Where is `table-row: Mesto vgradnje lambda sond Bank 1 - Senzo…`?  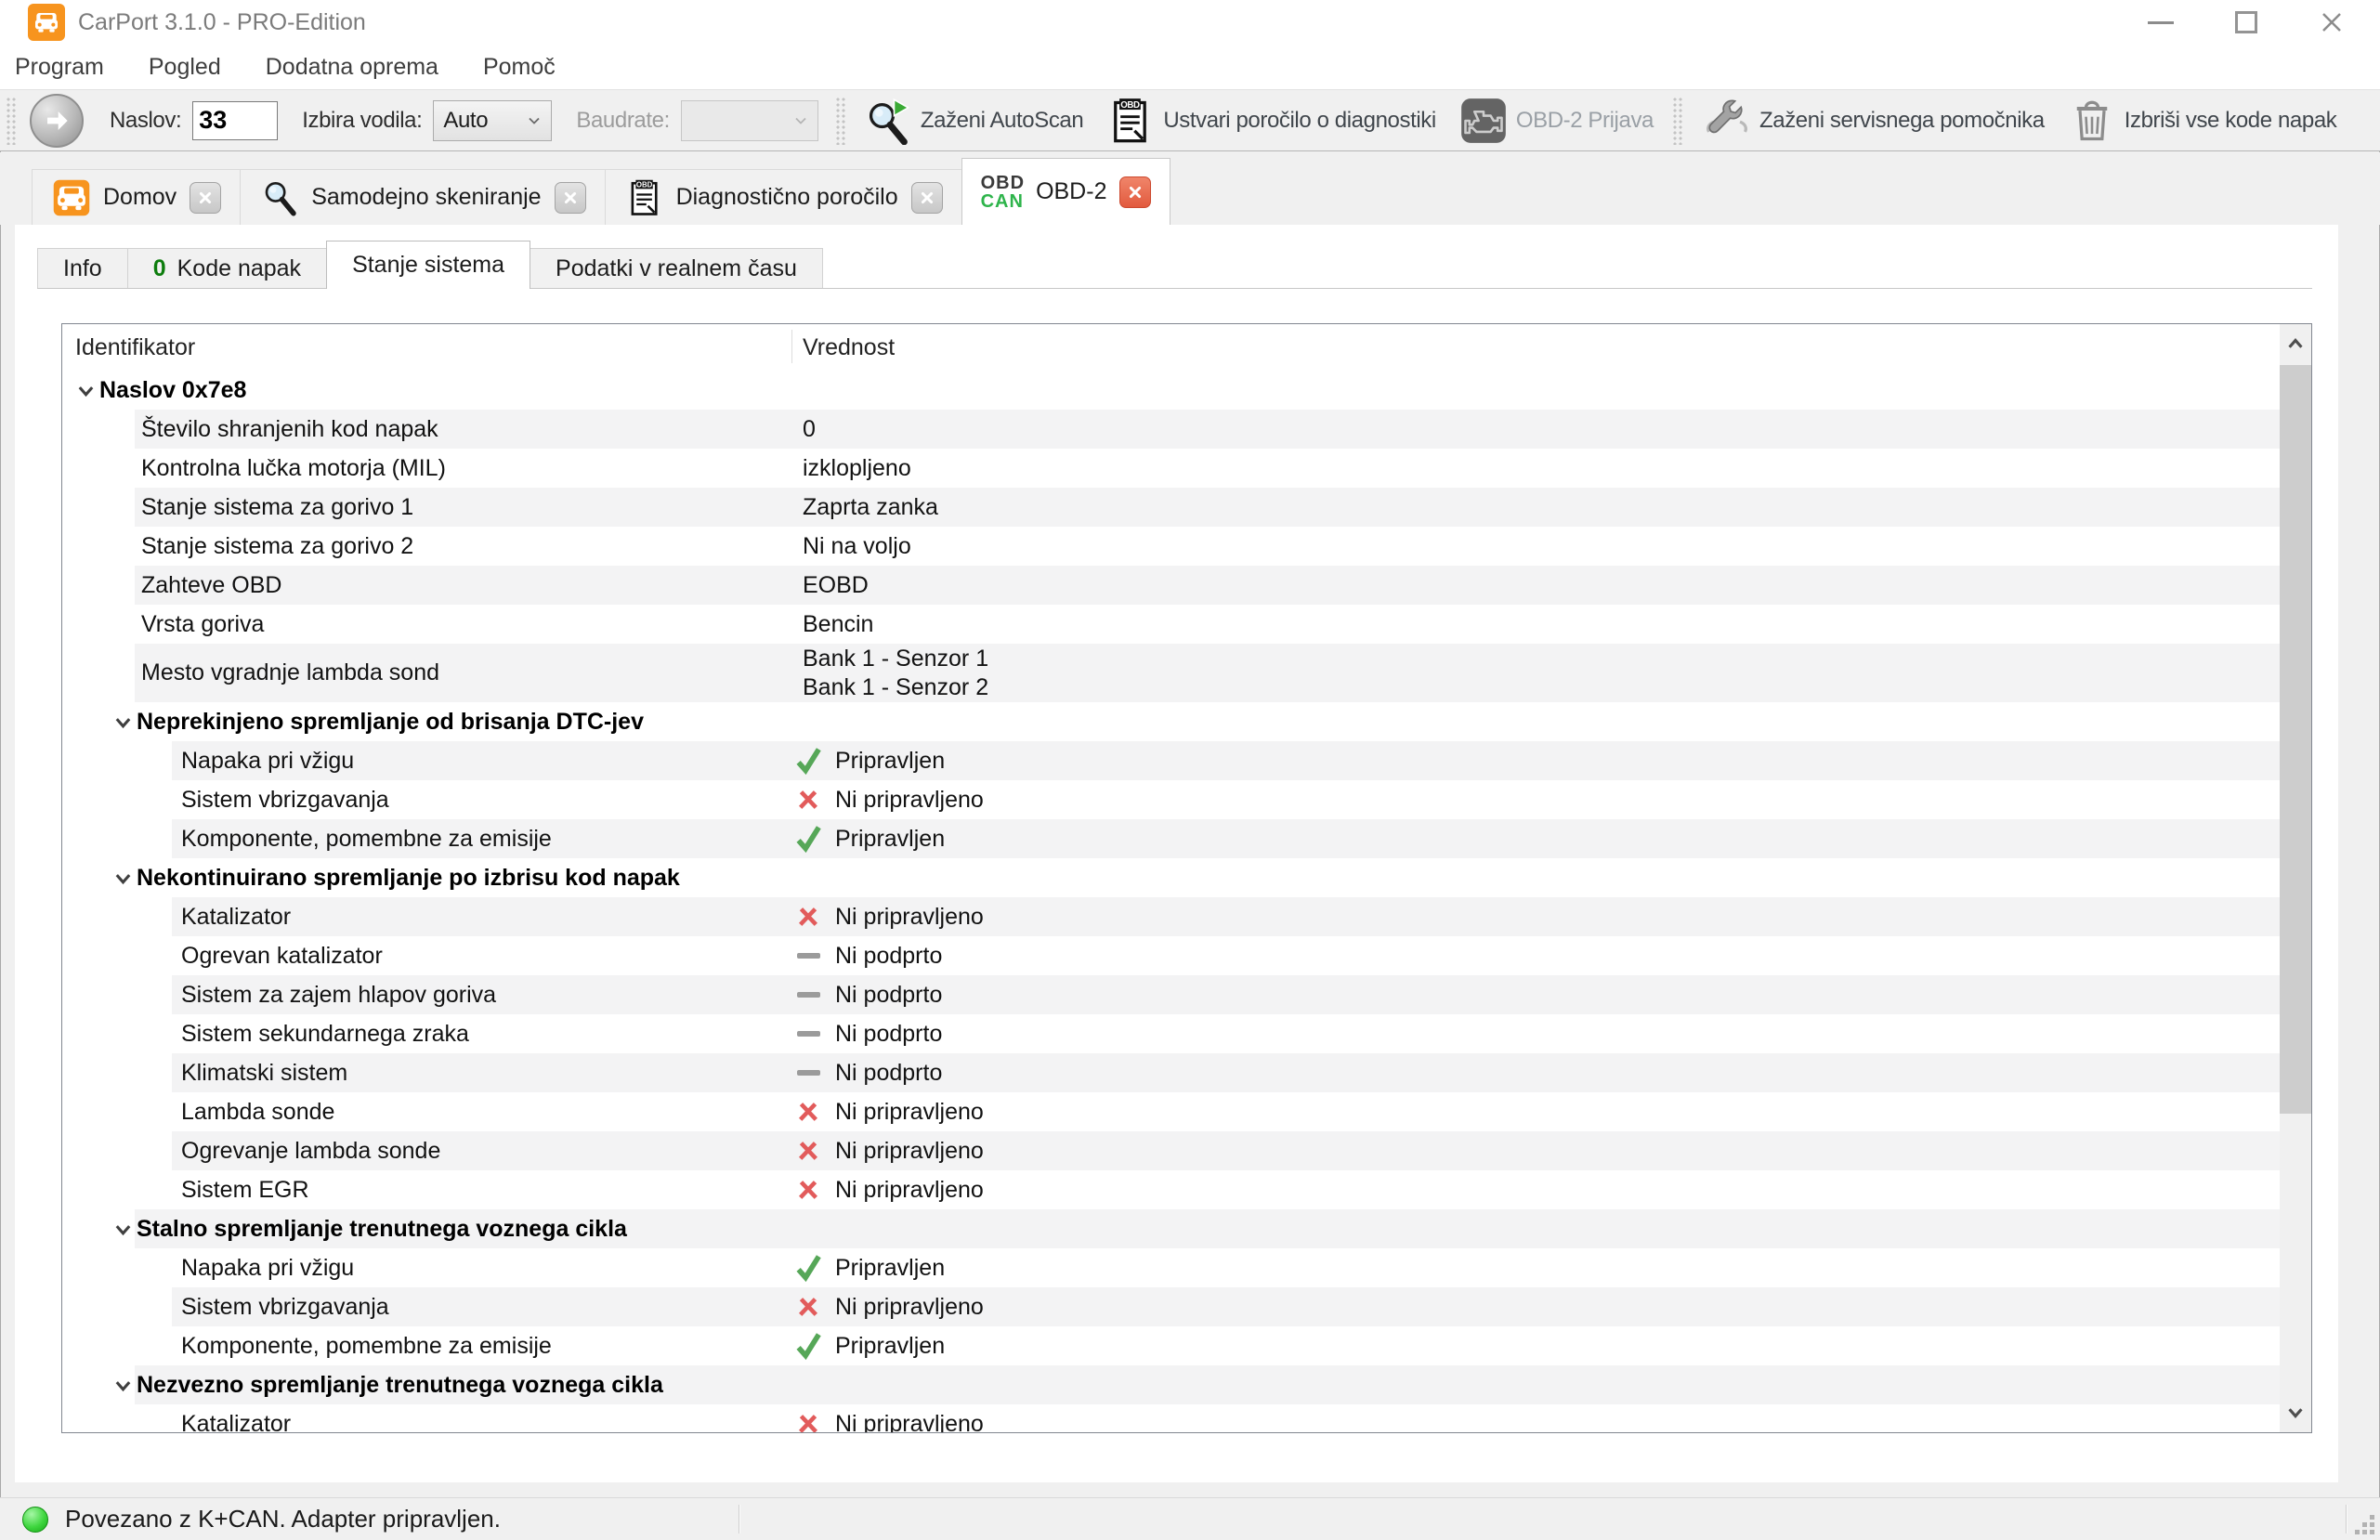
table-row: Mesto vgradnje lambda sond Bank 1 - Senzo… is located at coordinates (1171, 673).